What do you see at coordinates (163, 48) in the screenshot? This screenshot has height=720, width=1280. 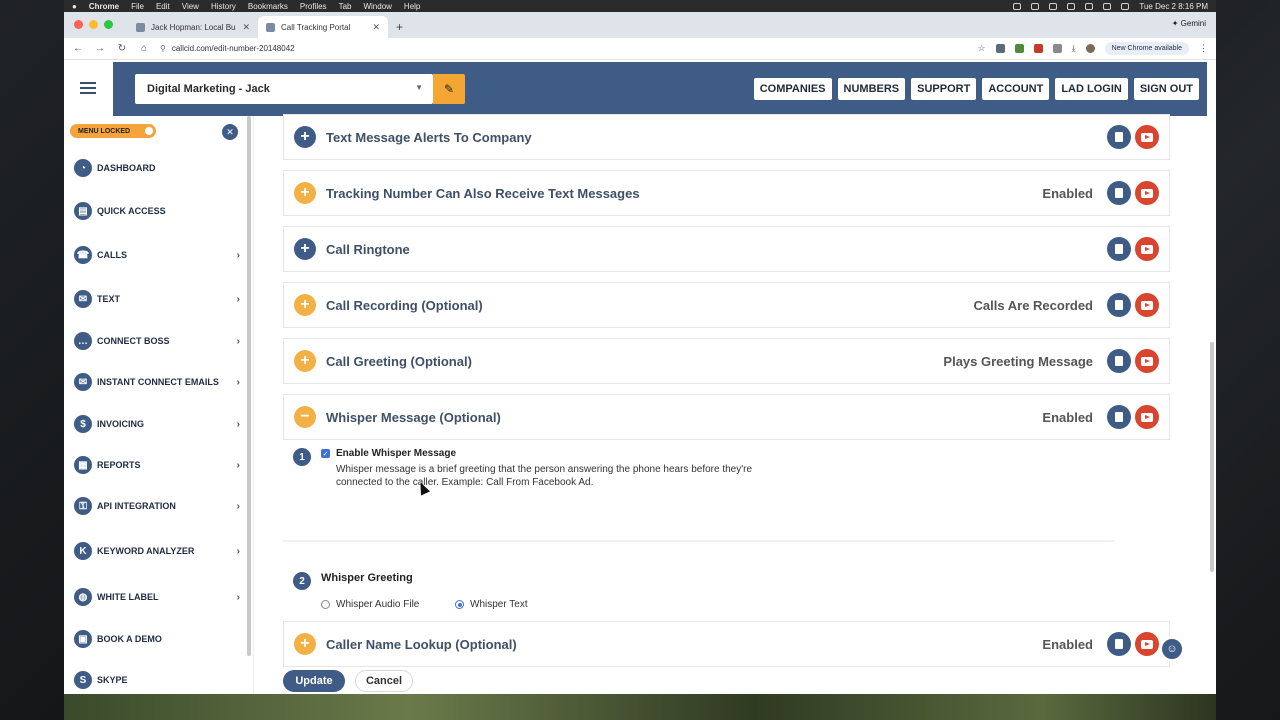 I see `site-info-icon: ⚲` at bounding box center [163, 48].